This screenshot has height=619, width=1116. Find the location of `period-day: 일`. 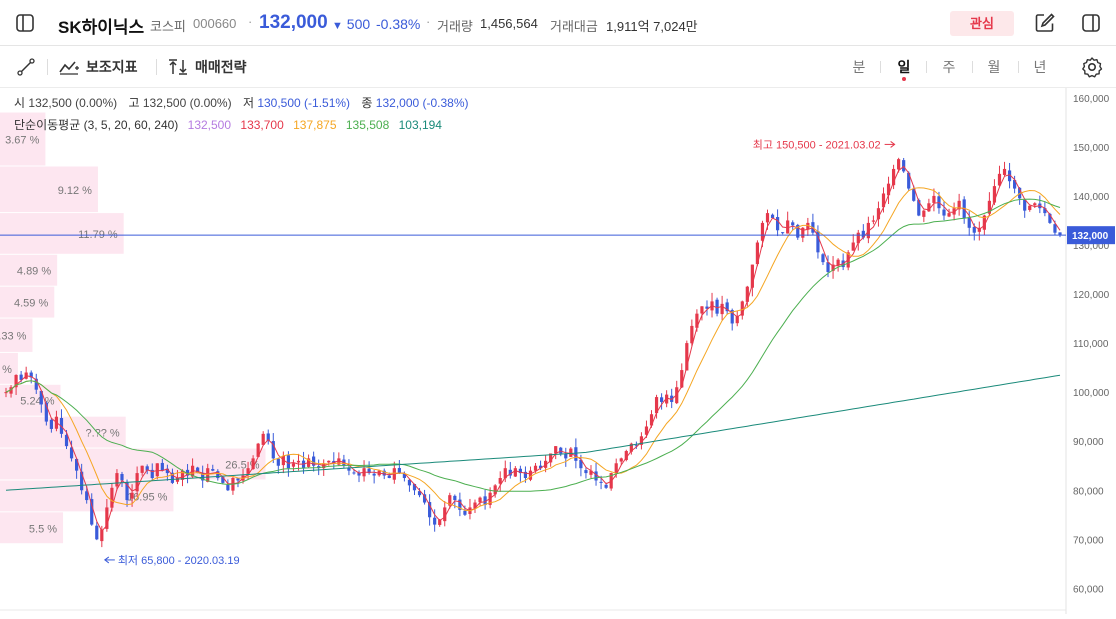

period-day: 일 is located at coordinates (904, 69).